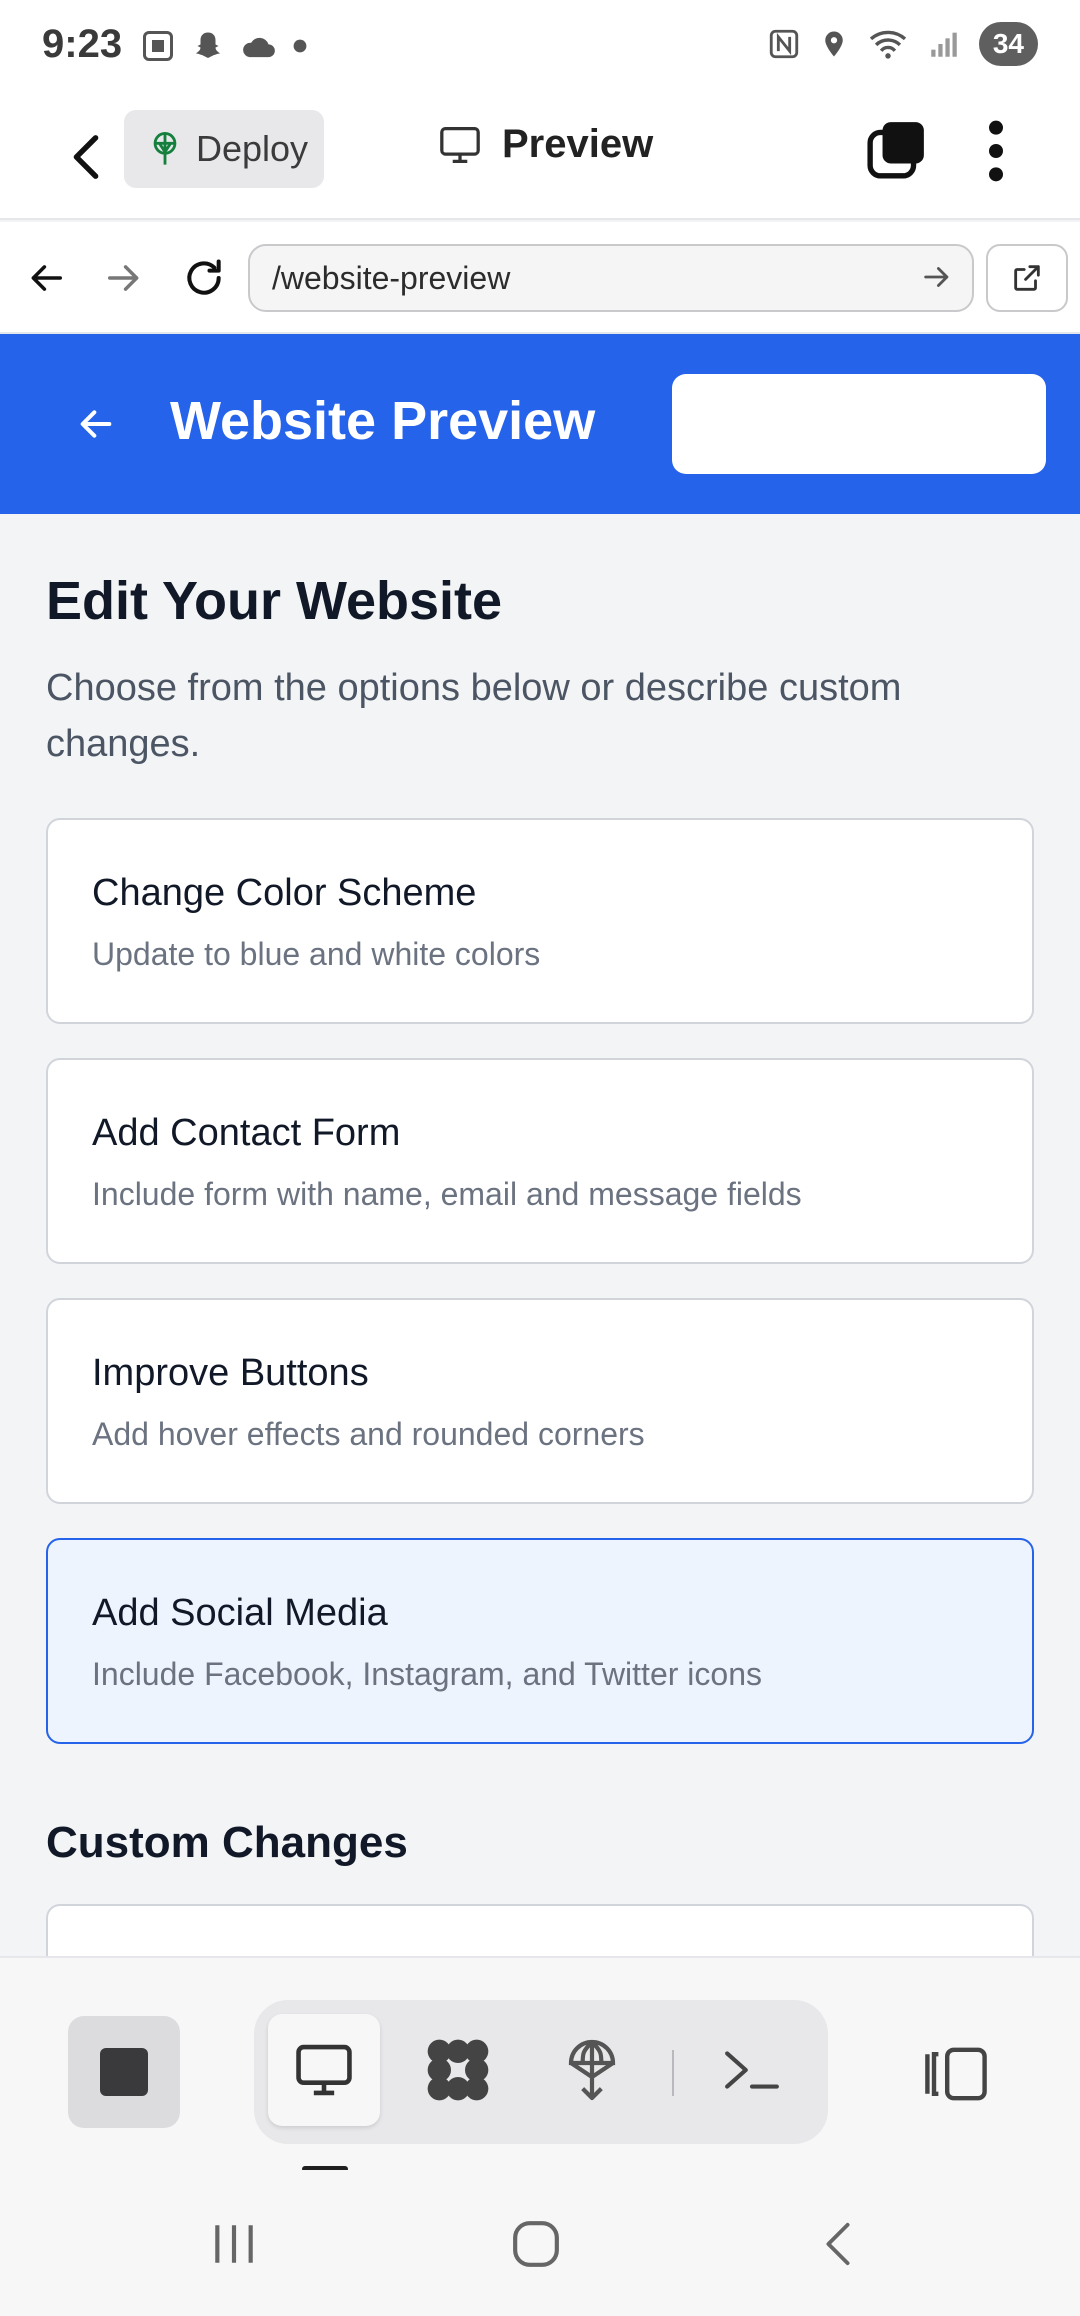 The width and height of the screenshot is (1080, 2316). I want to click on recents-icon, so click(234, 2244).